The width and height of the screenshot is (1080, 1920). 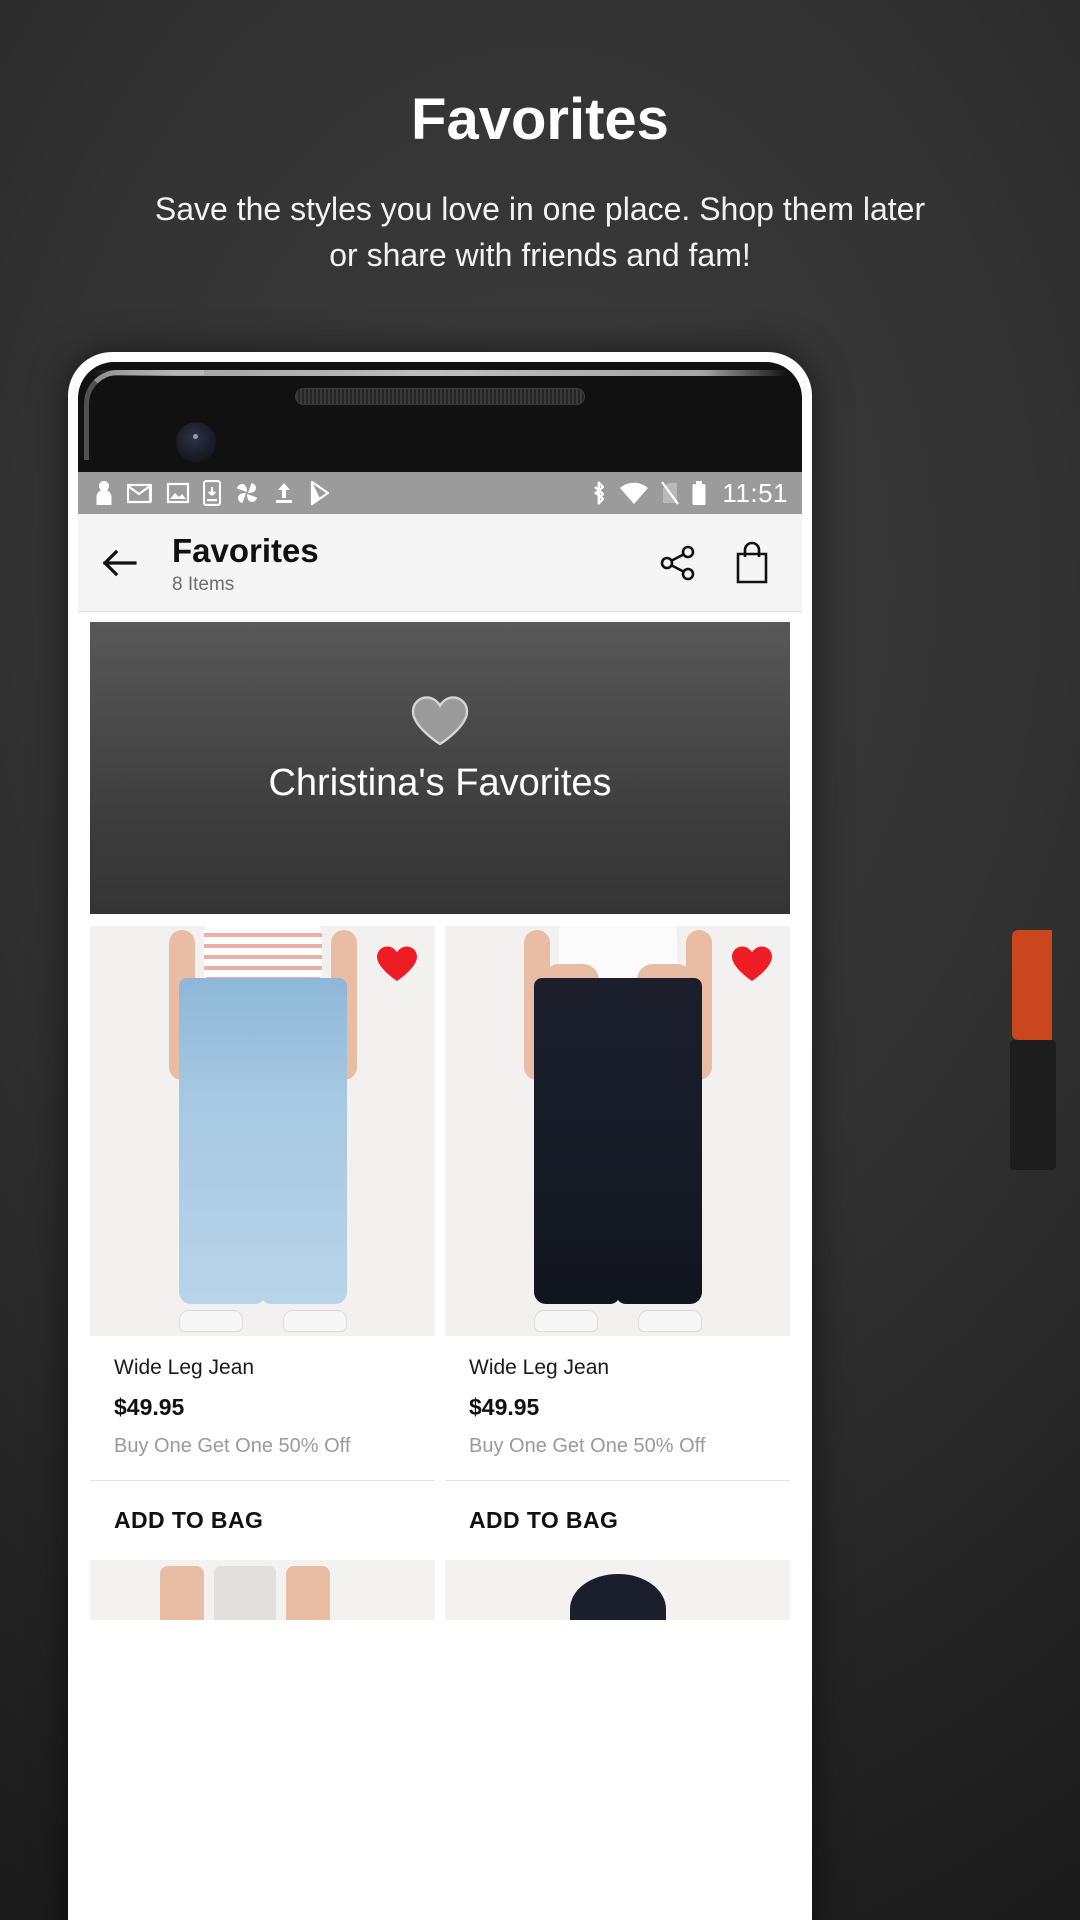 I want to click on contacts-icon, so click(x=104, y=493).